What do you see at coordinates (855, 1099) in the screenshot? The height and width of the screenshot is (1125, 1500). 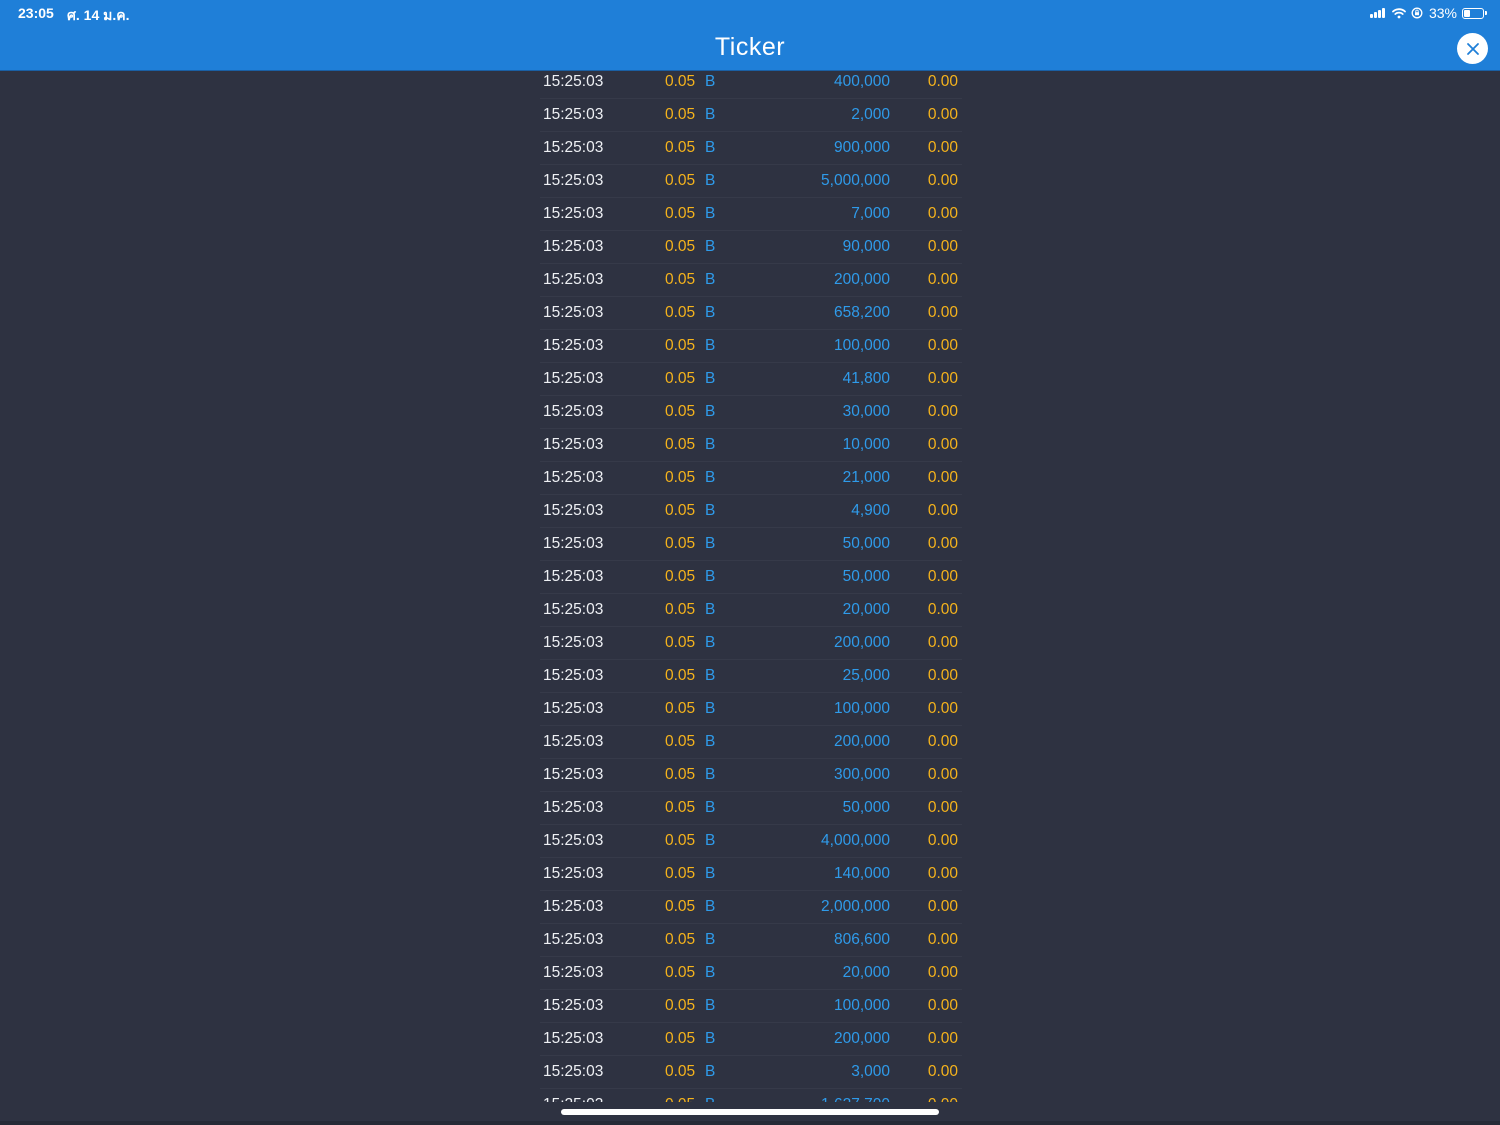 I see `trade-volume: 1,627,700` at bounding box center [855, 1099].